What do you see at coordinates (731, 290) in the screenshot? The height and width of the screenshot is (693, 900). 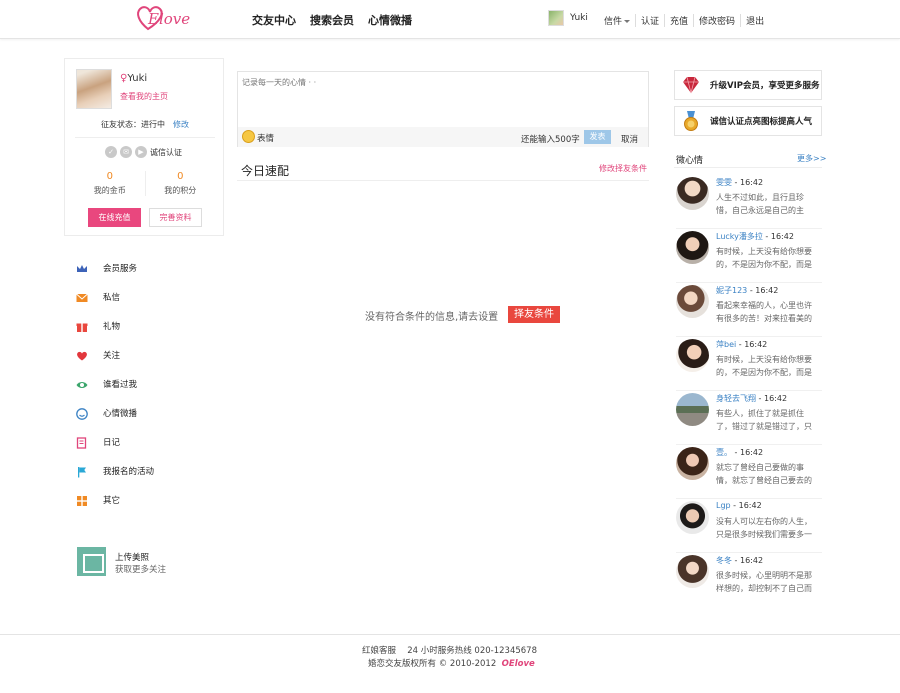 I see `mood-author-name: 妮子123` at bounding box center [731, 290].